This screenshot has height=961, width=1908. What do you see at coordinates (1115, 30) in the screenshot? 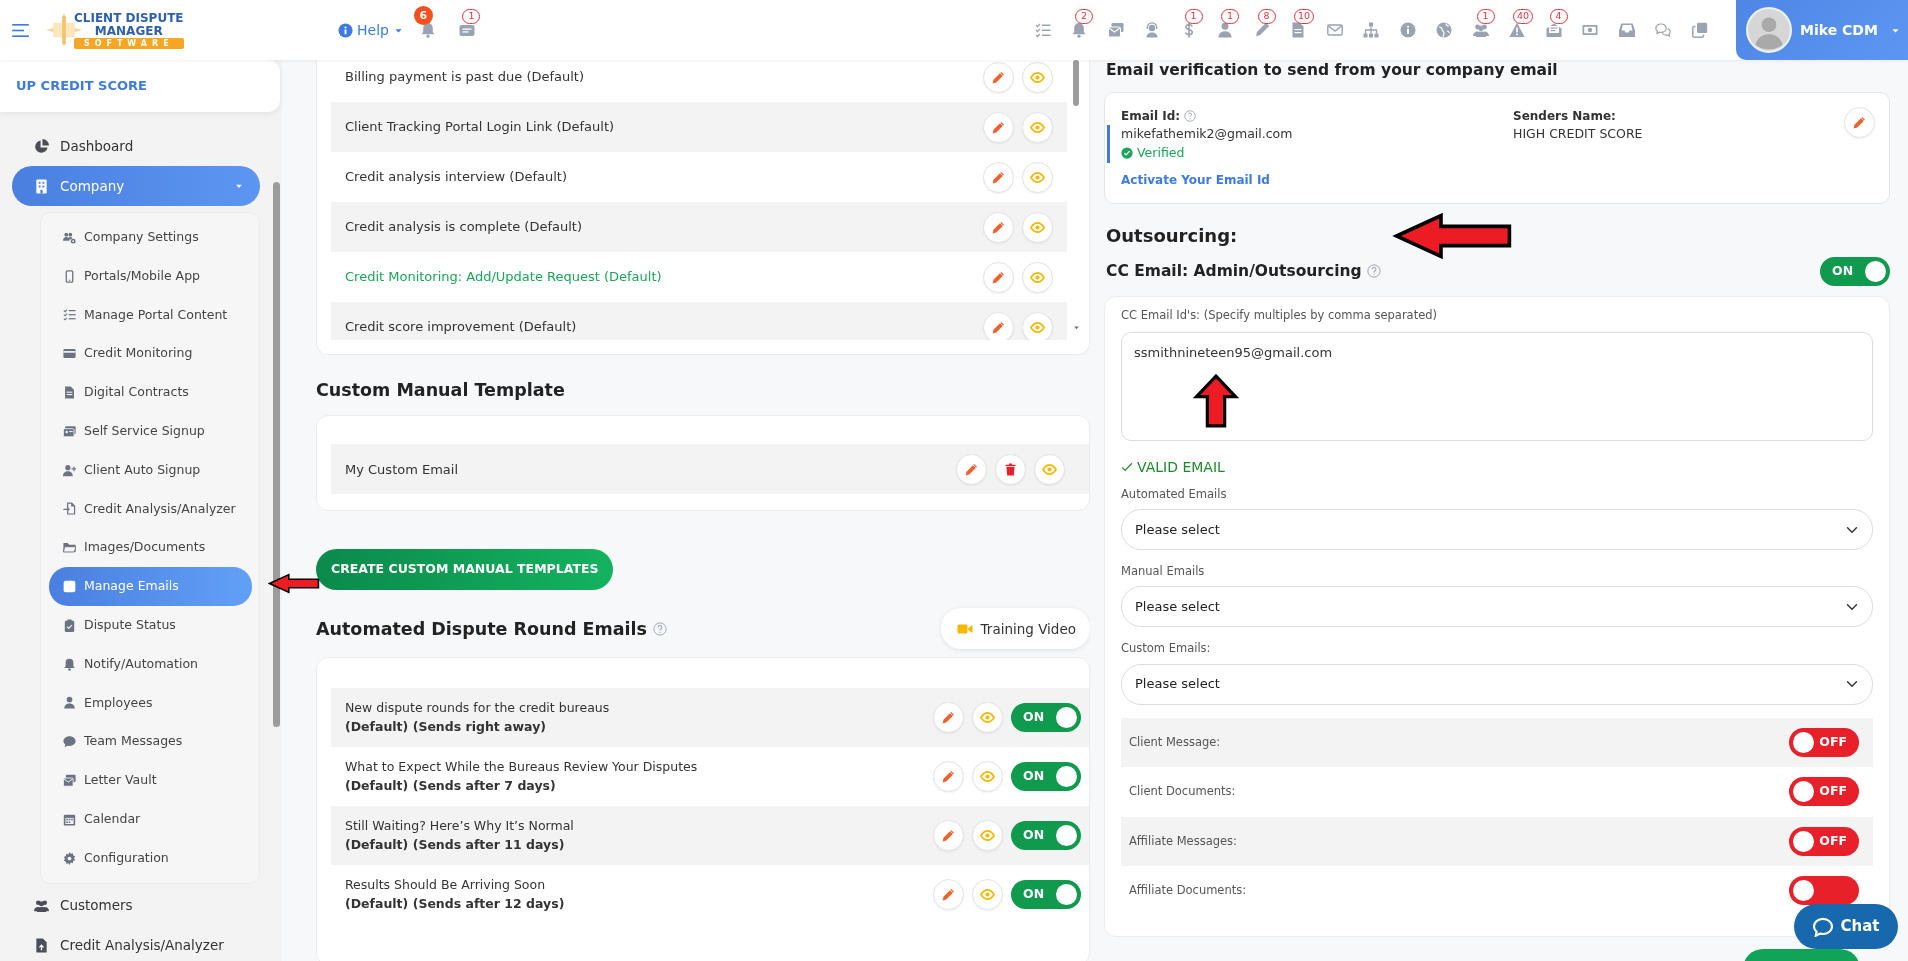
I see `mail-stack-icon` at bounding box center [1115, 30].